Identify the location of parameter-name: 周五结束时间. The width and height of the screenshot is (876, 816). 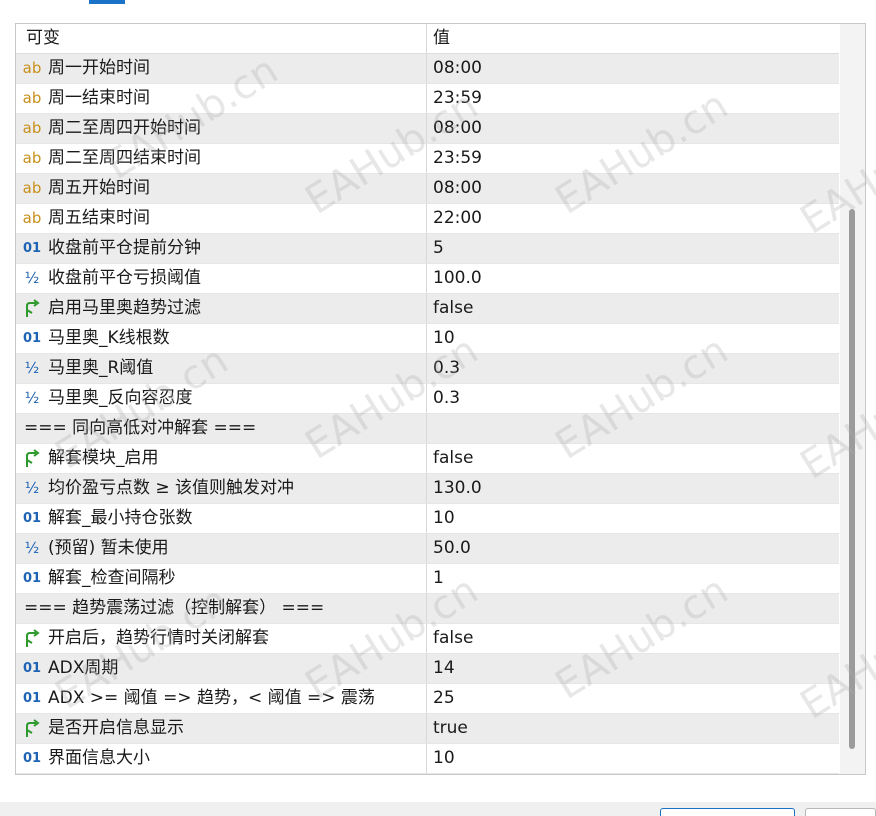
(99, 218).